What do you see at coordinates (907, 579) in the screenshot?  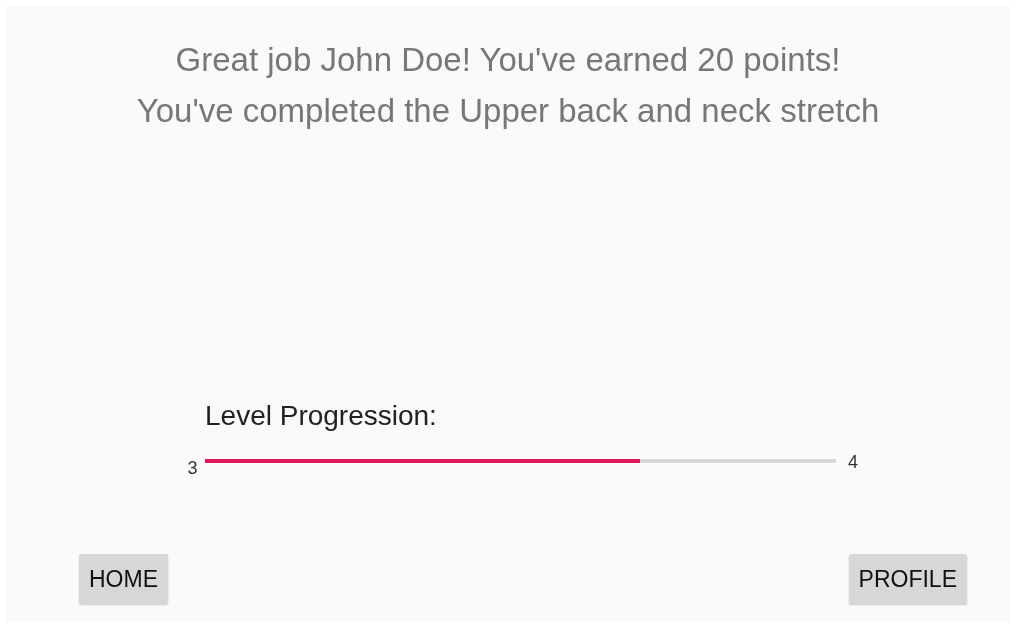 I see `nav-button: PROFILE` at bounding box center [907, 579].